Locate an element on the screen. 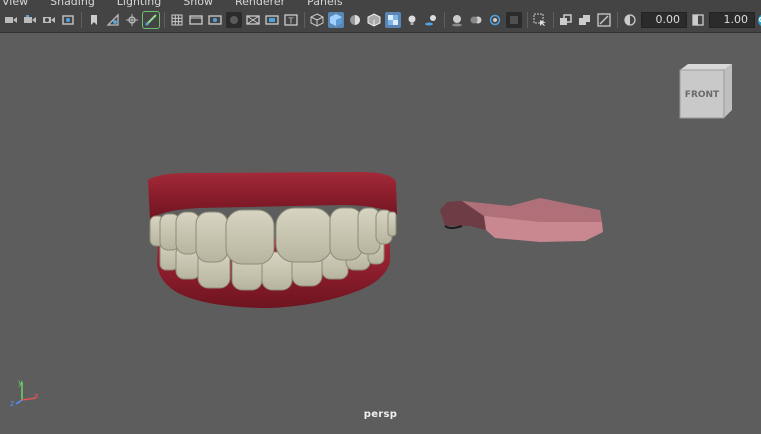 The height and width of the screenshot is (434, 761). camera-attributes-icon is located at coordinates (30, 20).